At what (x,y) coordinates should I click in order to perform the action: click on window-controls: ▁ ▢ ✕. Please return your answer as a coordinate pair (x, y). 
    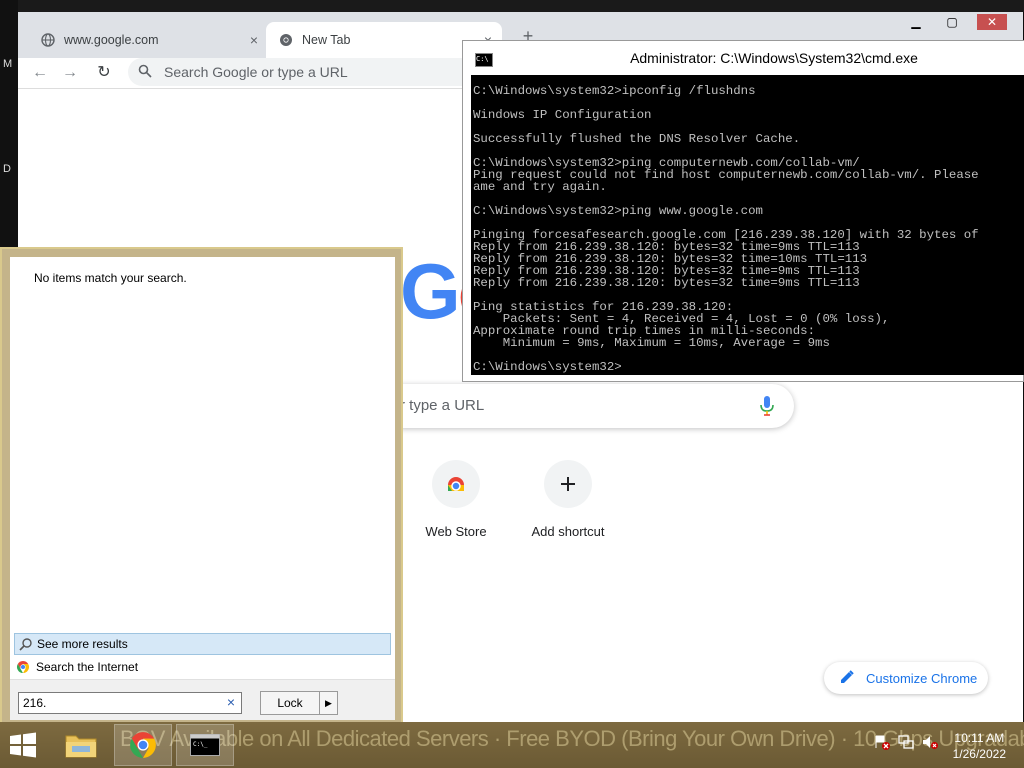
    Looking at the image, I should click on (956, 22).